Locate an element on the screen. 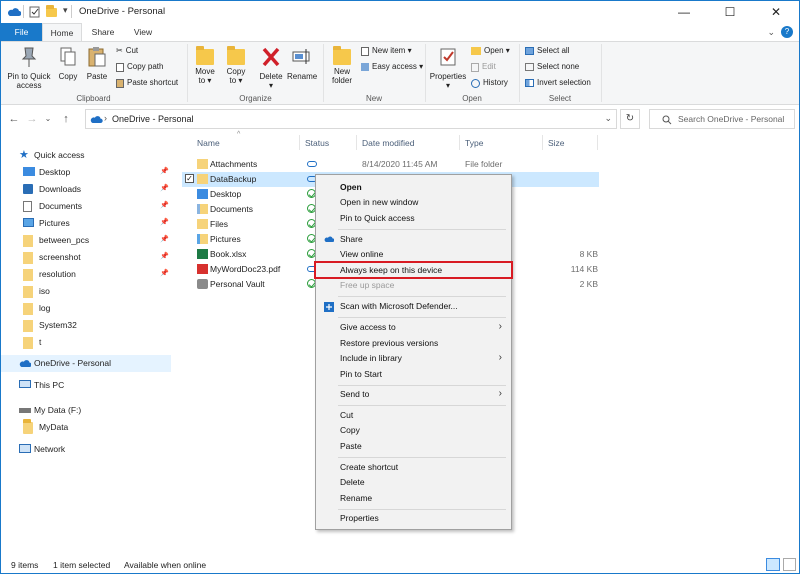 This screenshot has height=574, width=800. copy-to-button: Copy to ▾ is located at coordinates (236, 65).